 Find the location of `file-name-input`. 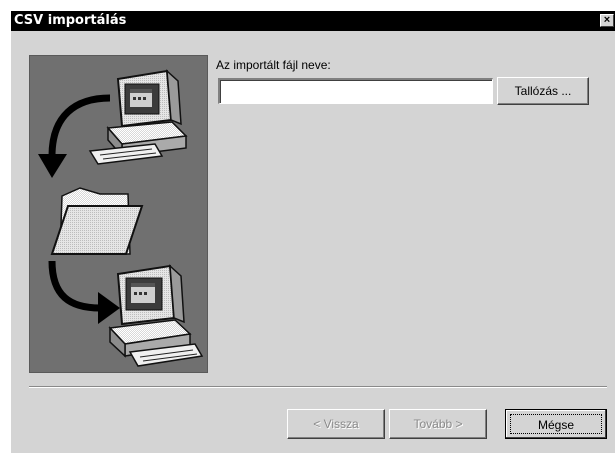

file-name-input is located at coordinates (355, 91).